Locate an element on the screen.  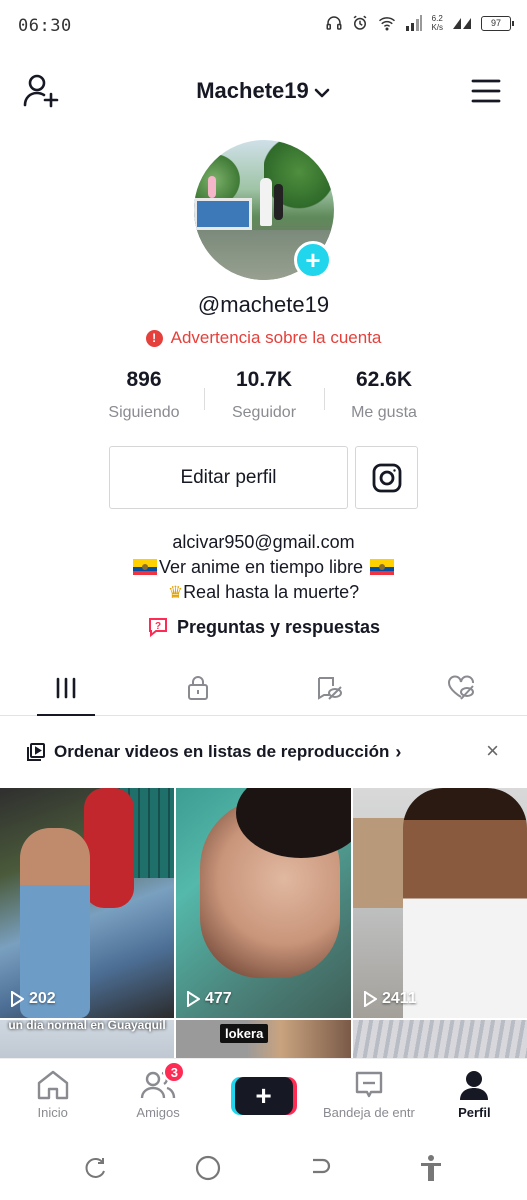
profile-icon is located at coordinates (474, 1085).